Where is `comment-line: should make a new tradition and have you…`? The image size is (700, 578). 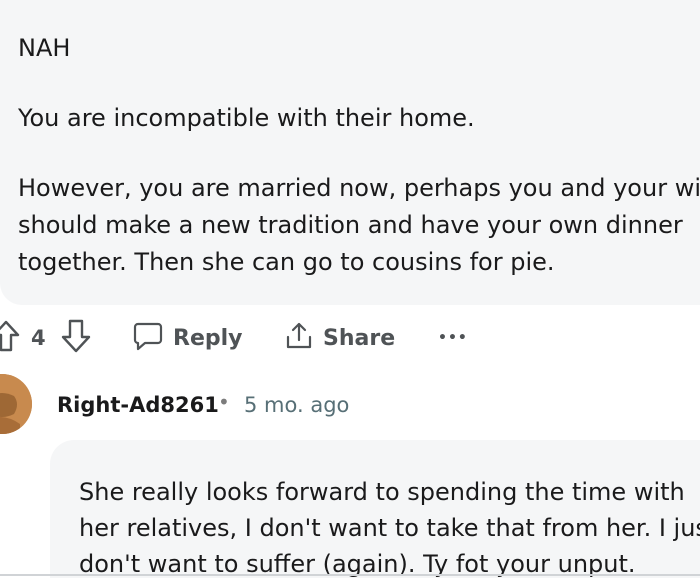
comment-line: should make a new tradition and have you… is located at coordinates (350, 225).